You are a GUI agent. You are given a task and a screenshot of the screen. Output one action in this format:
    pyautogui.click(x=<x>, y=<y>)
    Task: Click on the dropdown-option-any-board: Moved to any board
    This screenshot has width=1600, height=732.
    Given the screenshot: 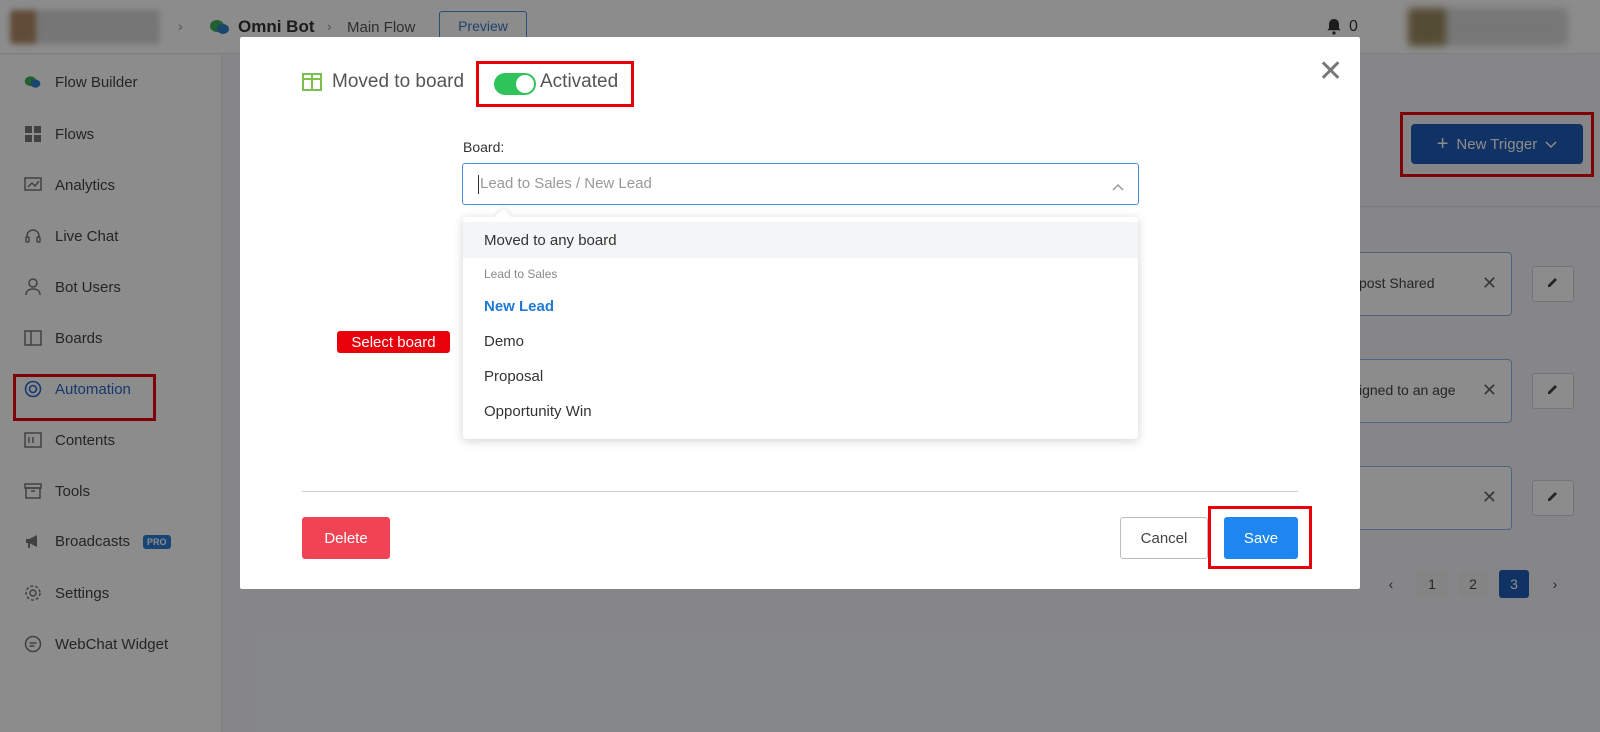 What is the action you would take?
    pyautogui.click(x=800, y=240)
    